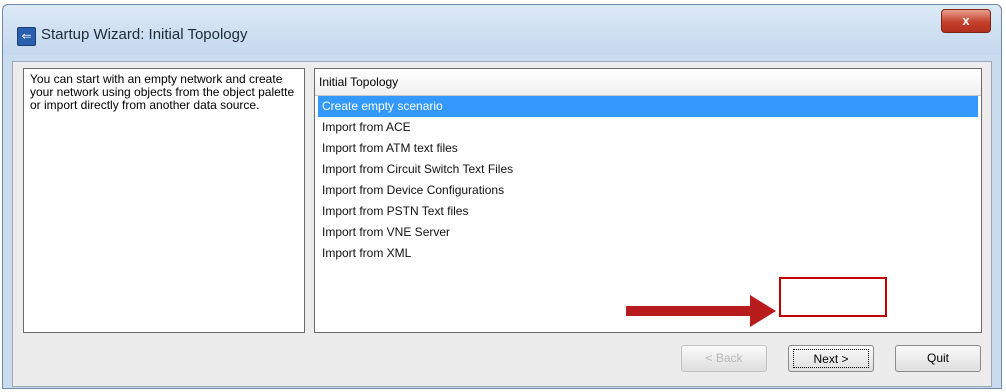  I want to click on list-item-import-atm: Import from ATM text files, so click(648, 148).